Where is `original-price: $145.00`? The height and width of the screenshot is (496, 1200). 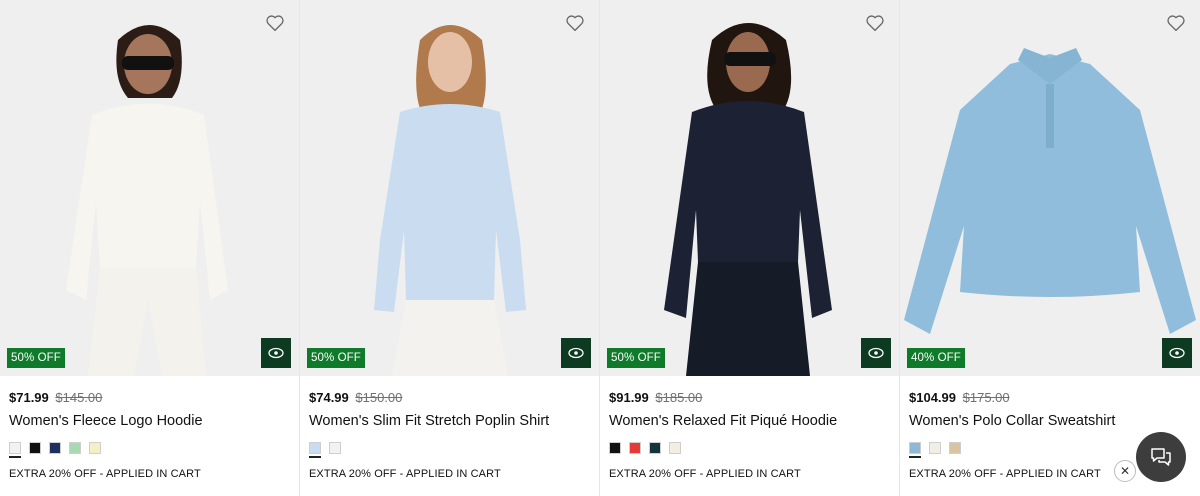
original-price: $145.00 is located at coordinates (79, 397).